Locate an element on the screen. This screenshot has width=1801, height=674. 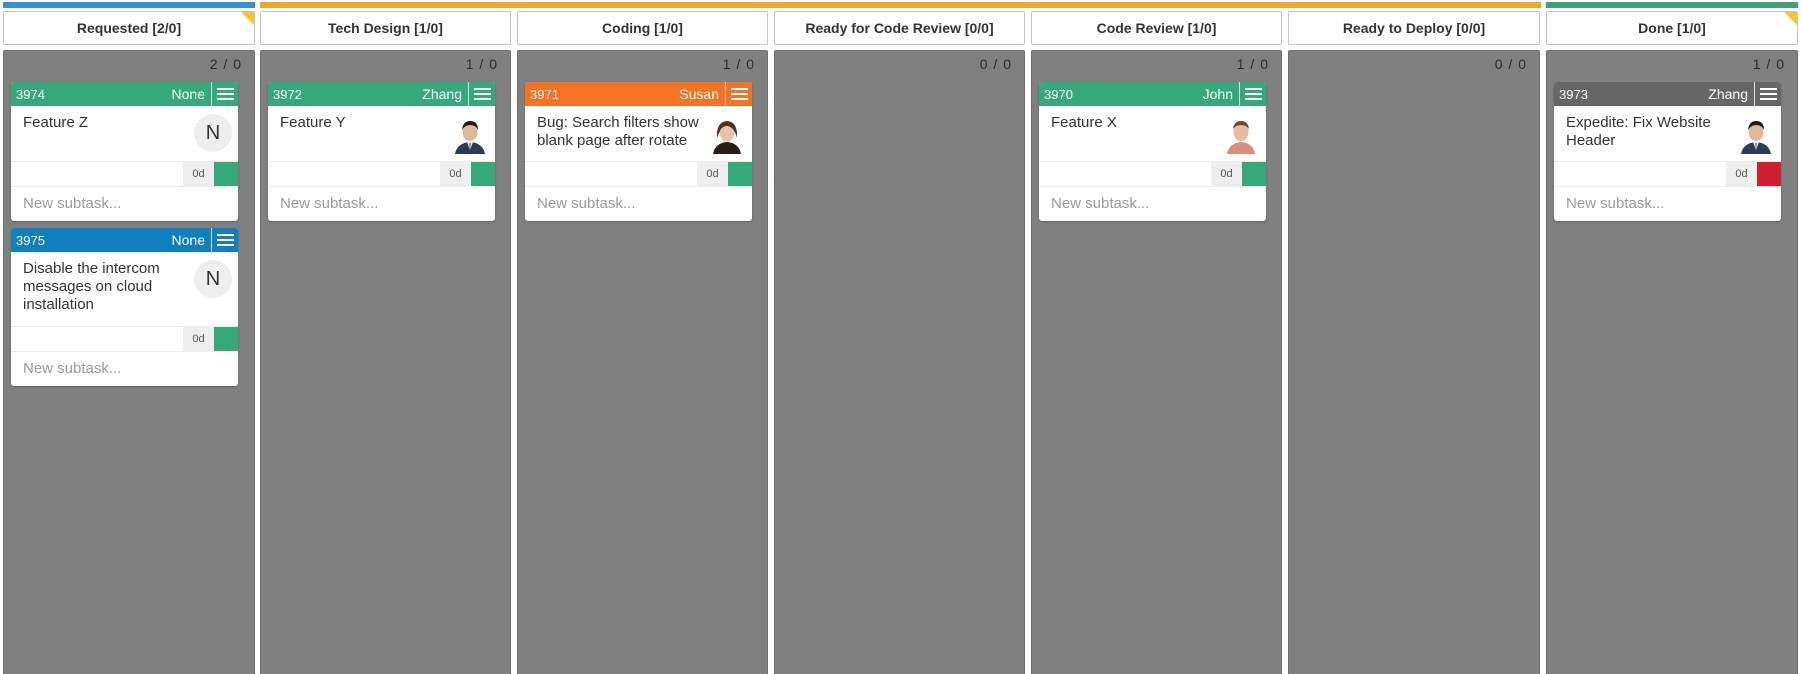
lane-stripe-done is located at coordinates (1672, 5).